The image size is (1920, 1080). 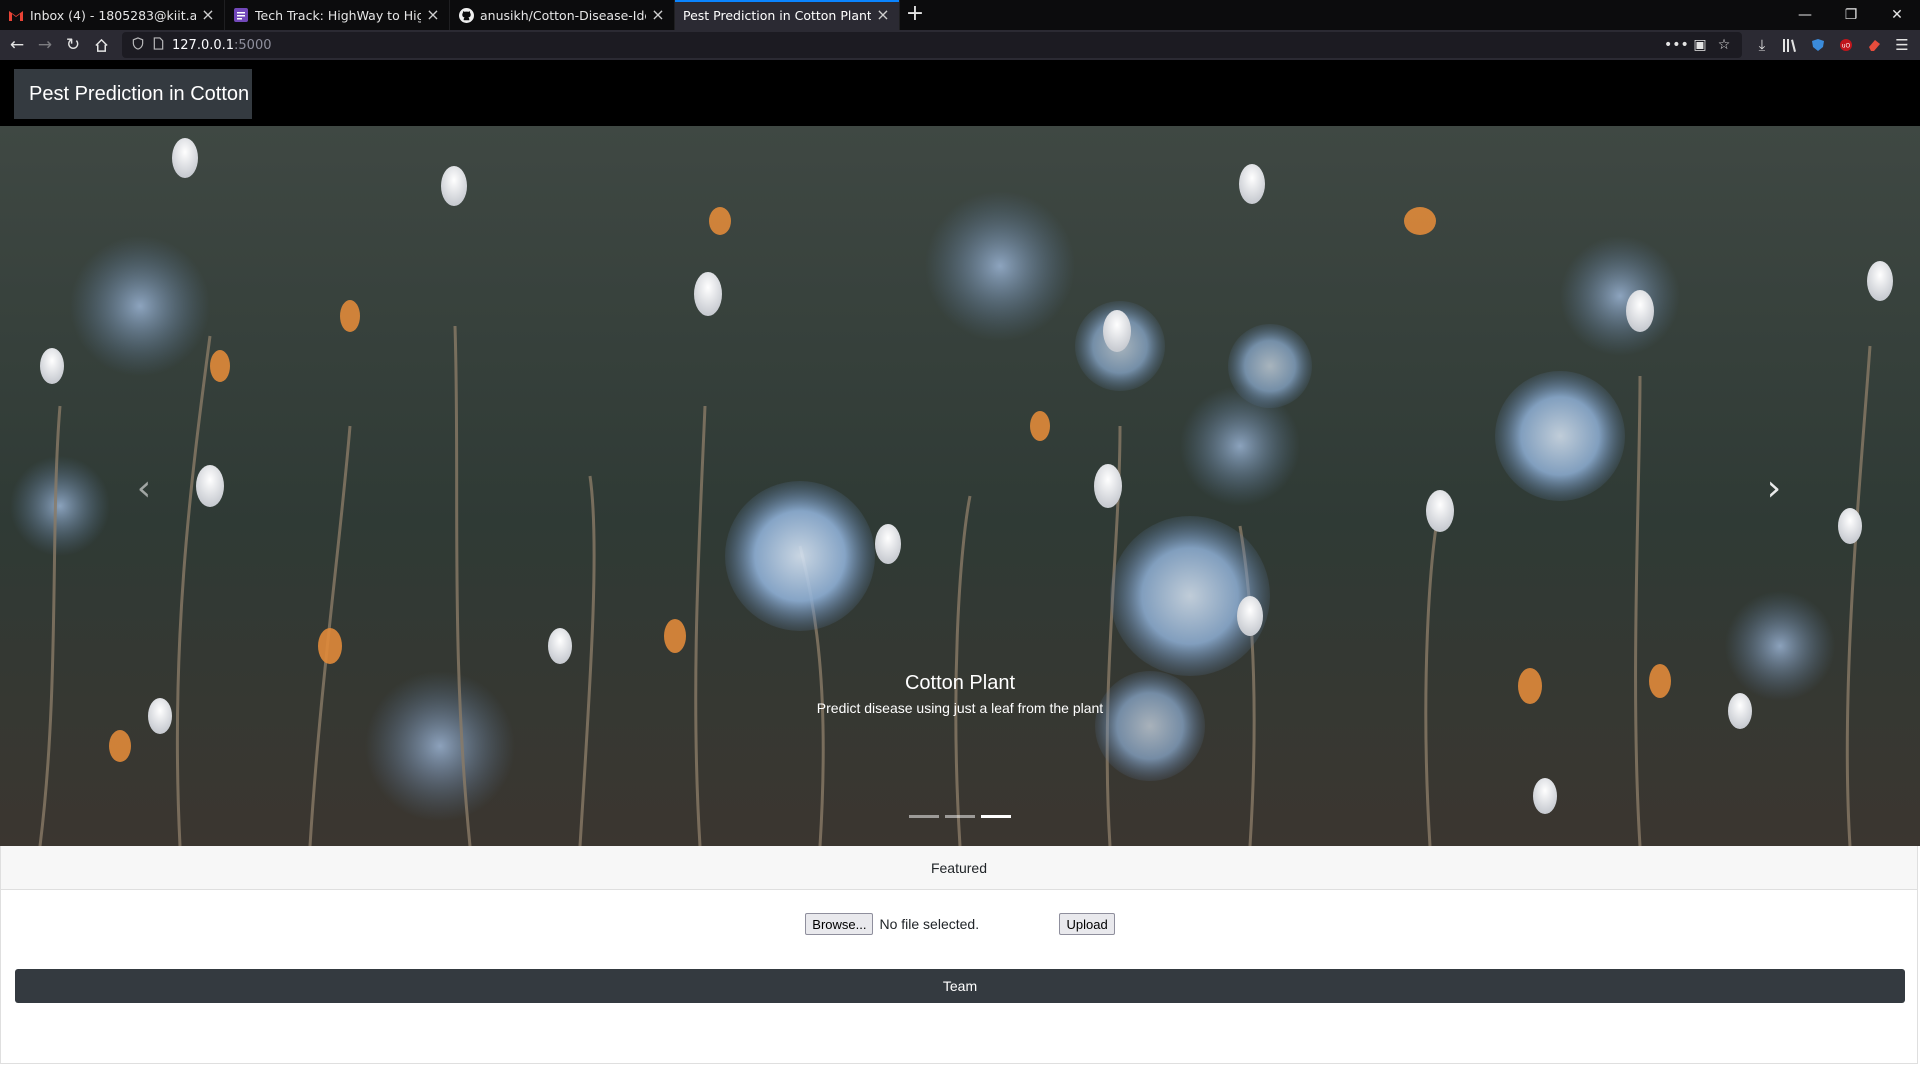 What do you see at coordinates (1087, 924) in the screenshot?
I see `upload-button: Upload` at bounding box center [1087, 924].